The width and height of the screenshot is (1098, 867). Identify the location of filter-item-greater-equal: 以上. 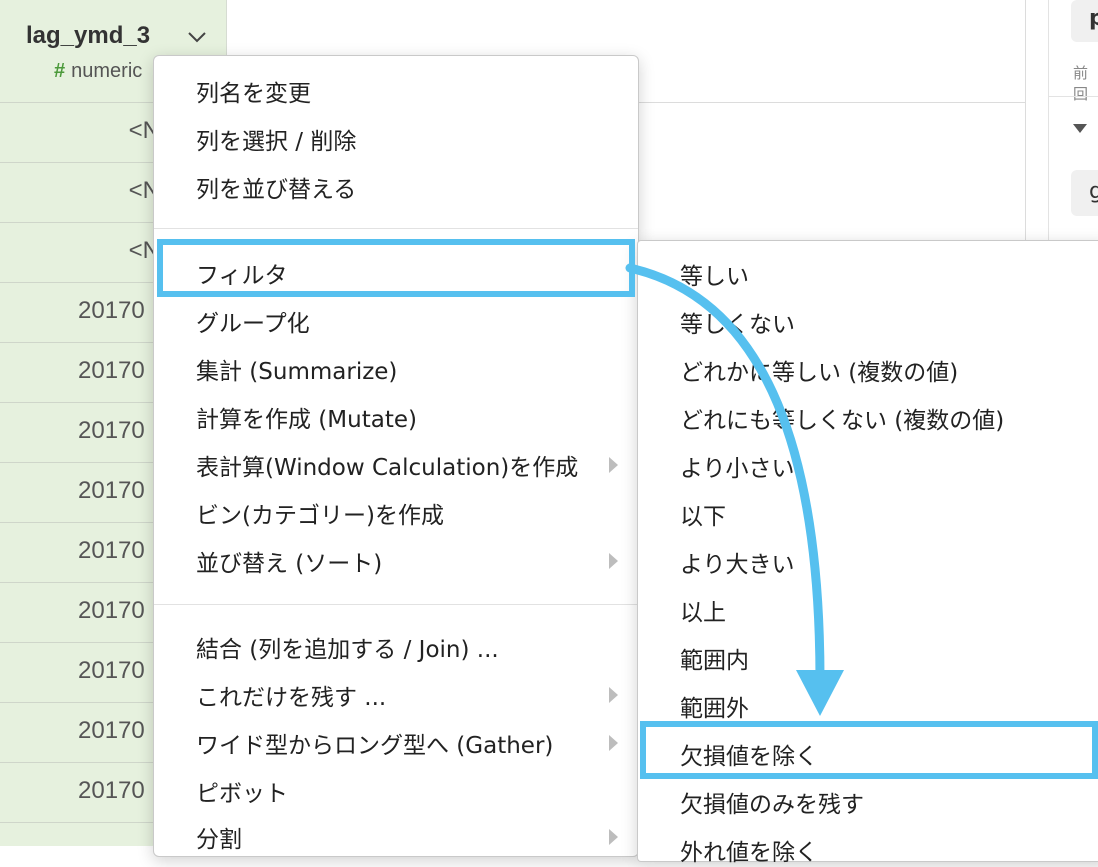
(703, 610).